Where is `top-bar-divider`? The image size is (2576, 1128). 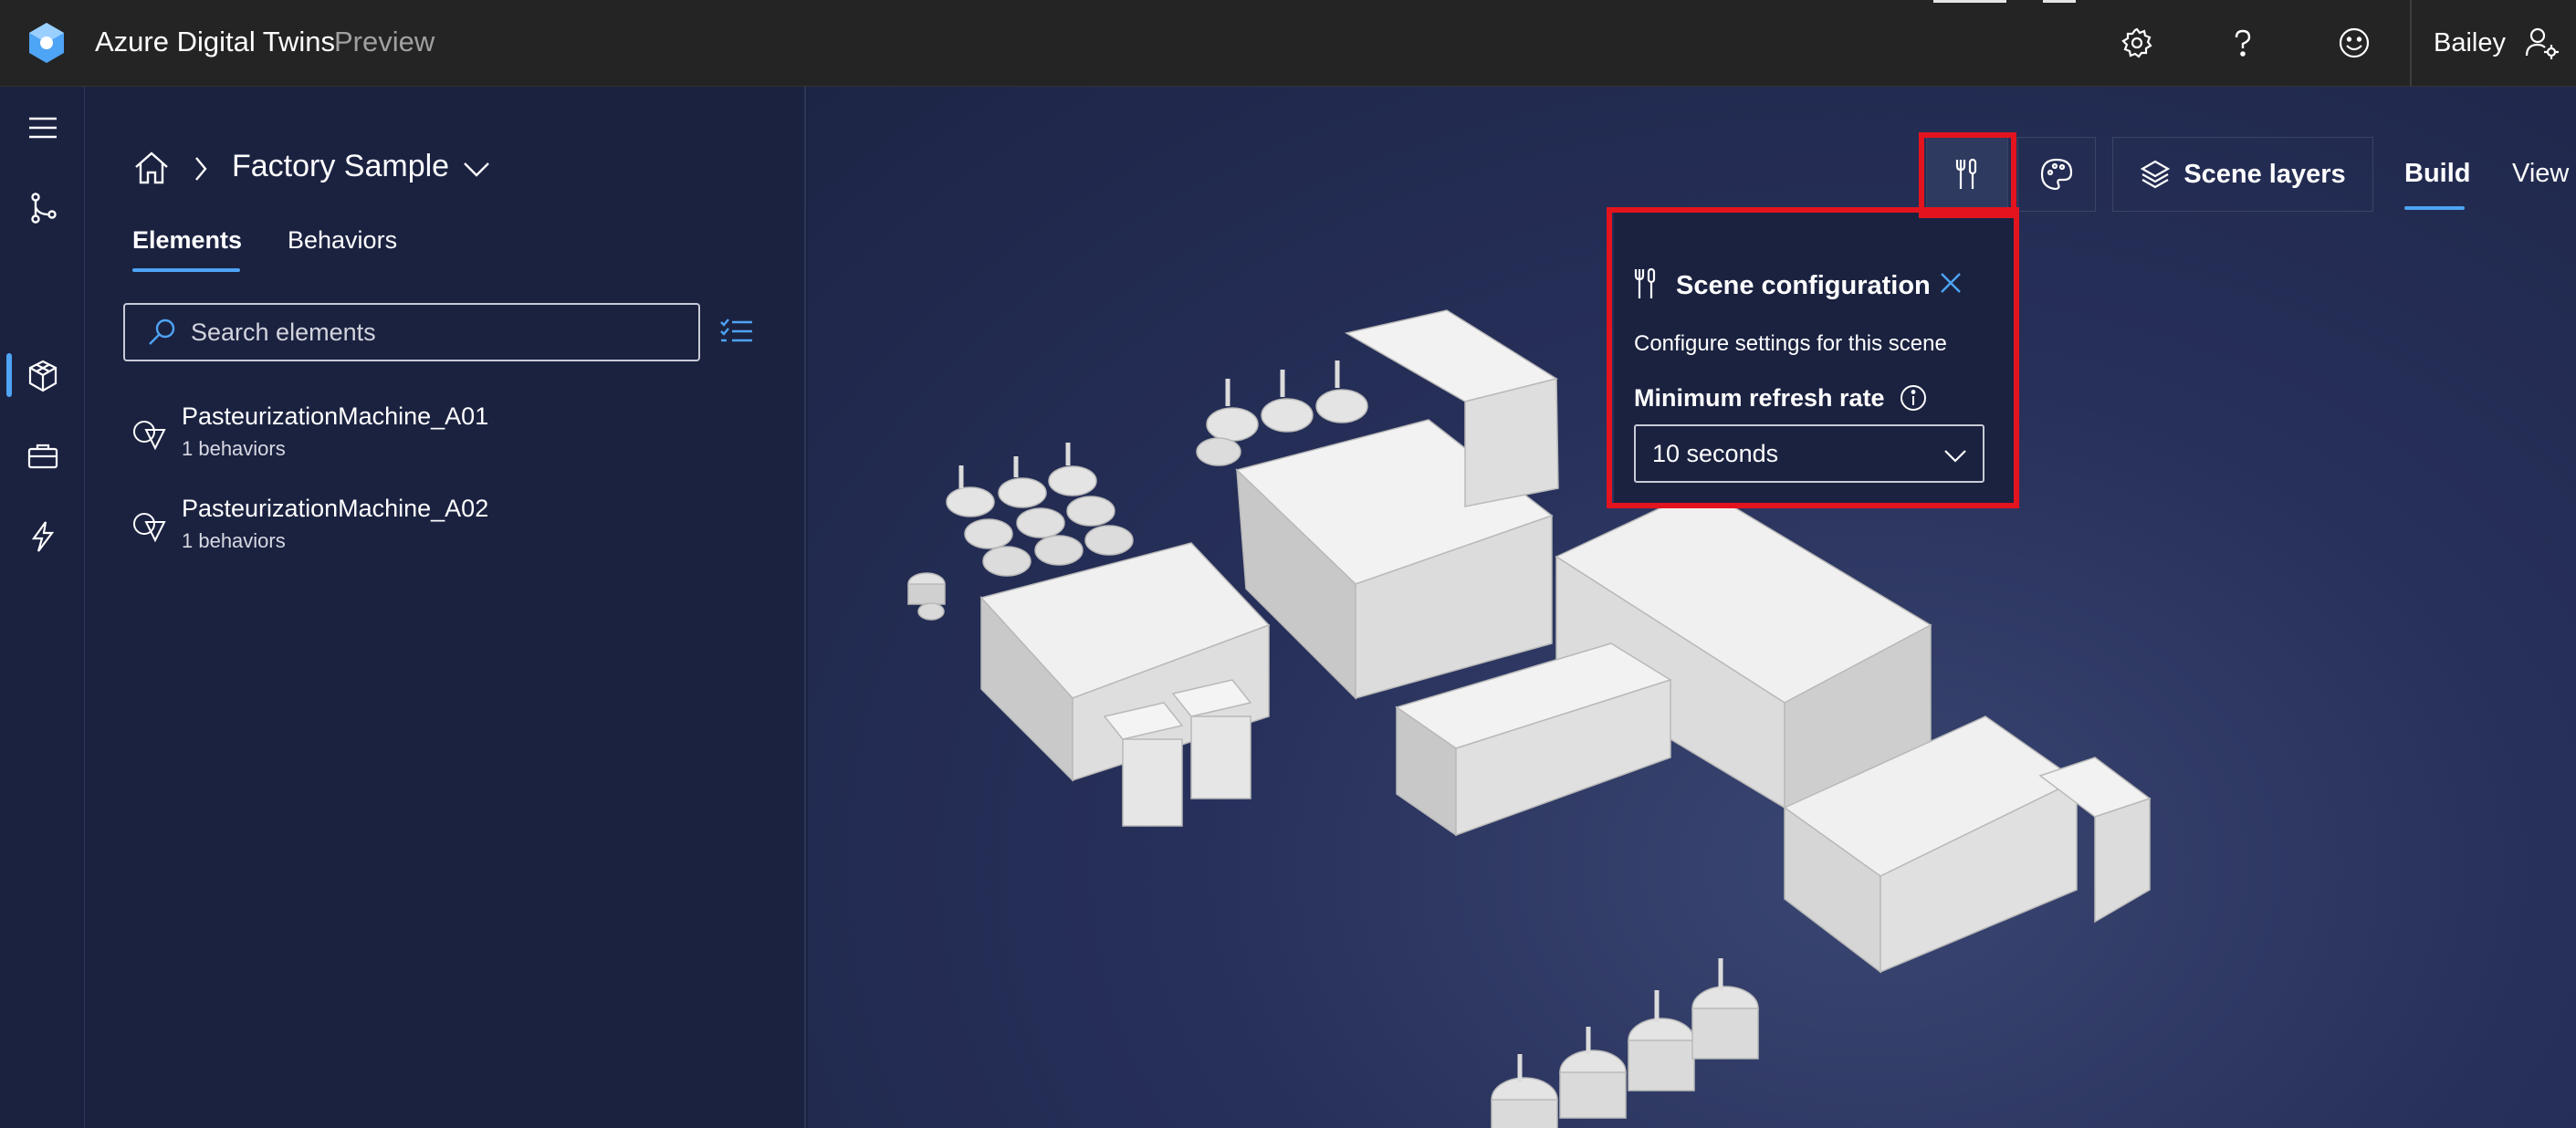
top-bar-divider is located at coordinates (2411, 43).